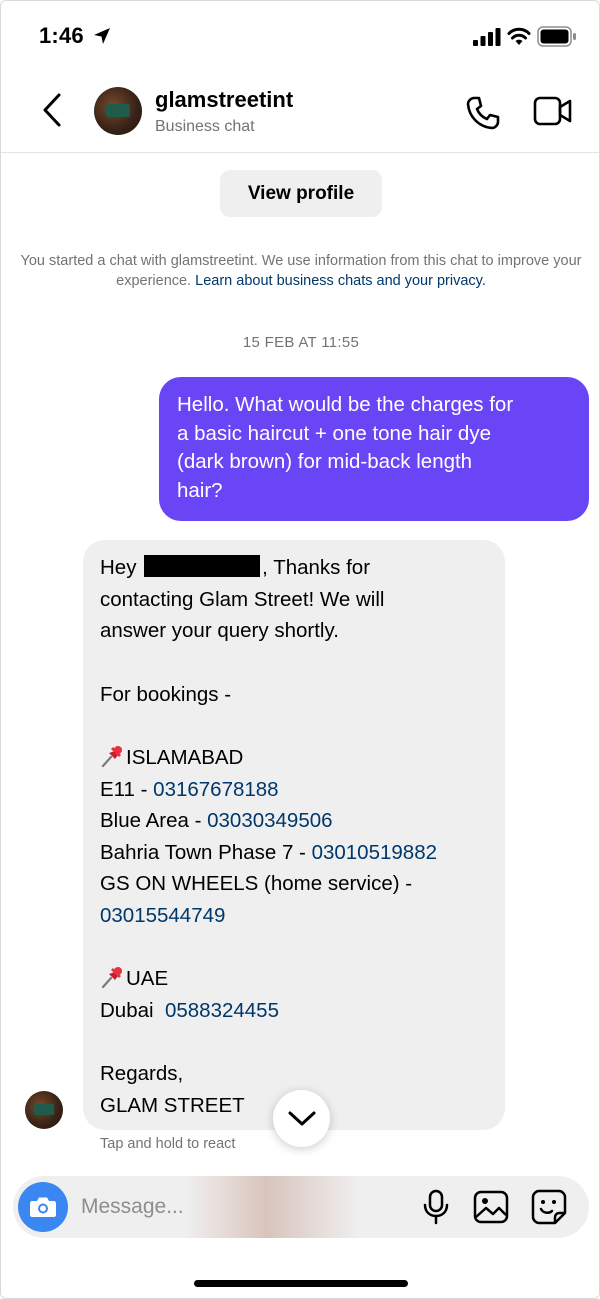  Describe the element at coordinates (487, 37) in the screenshot. I see `cellular-signal-icon` at that location.